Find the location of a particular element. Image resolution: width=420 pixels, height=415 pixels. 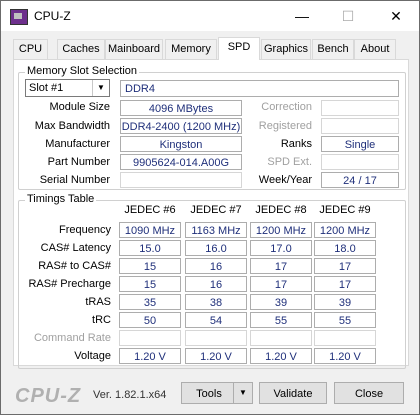

timings-group-title: Timings Table is located at coordinates (61, 199).